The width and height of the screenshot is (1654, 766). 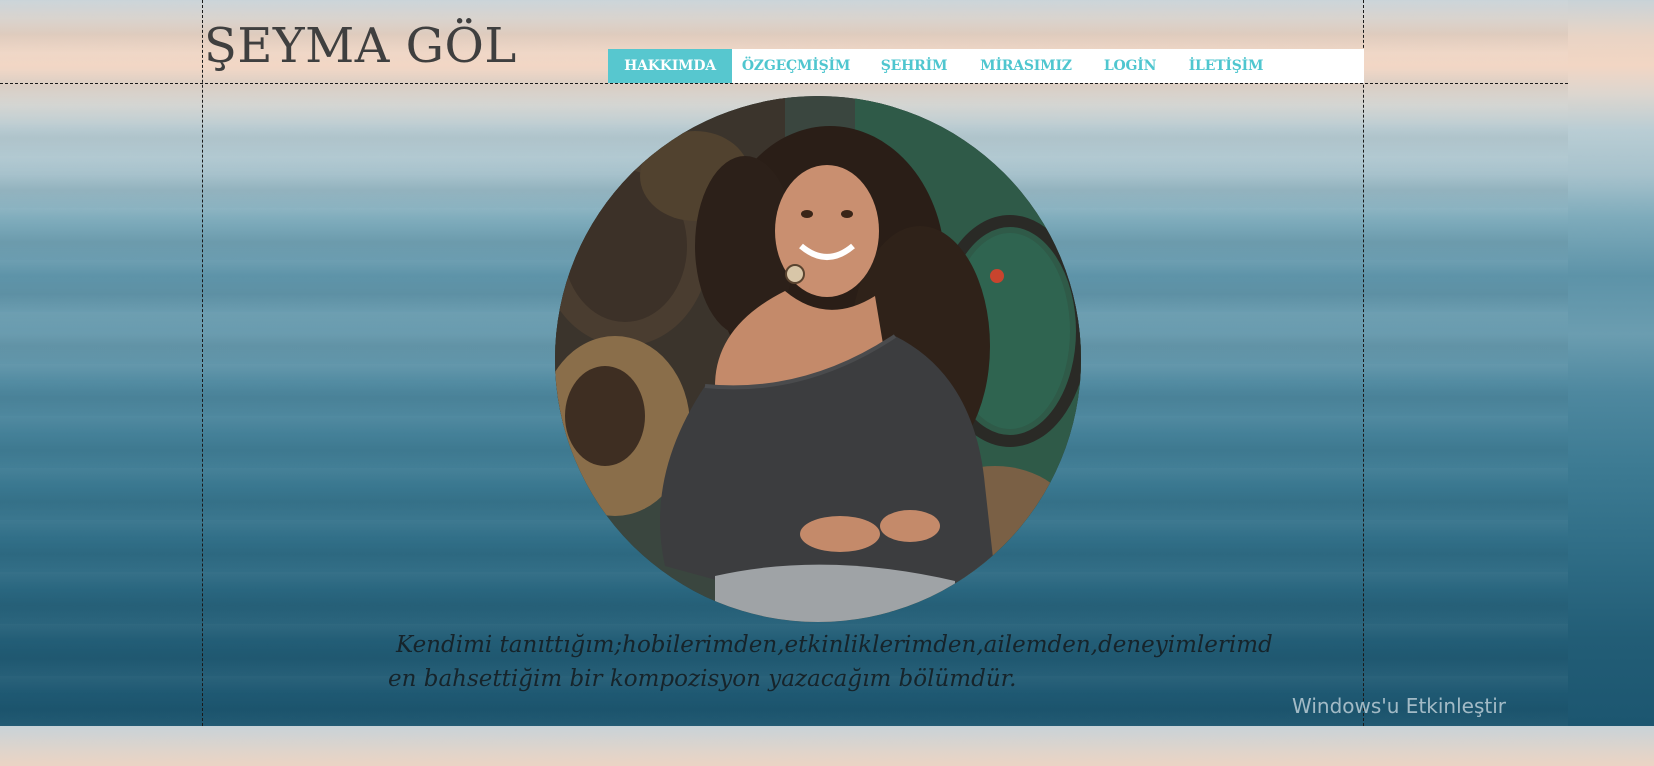 I want to click on nav-item-iletisim: İLETİŞİM, so click(x=1226, y=66).